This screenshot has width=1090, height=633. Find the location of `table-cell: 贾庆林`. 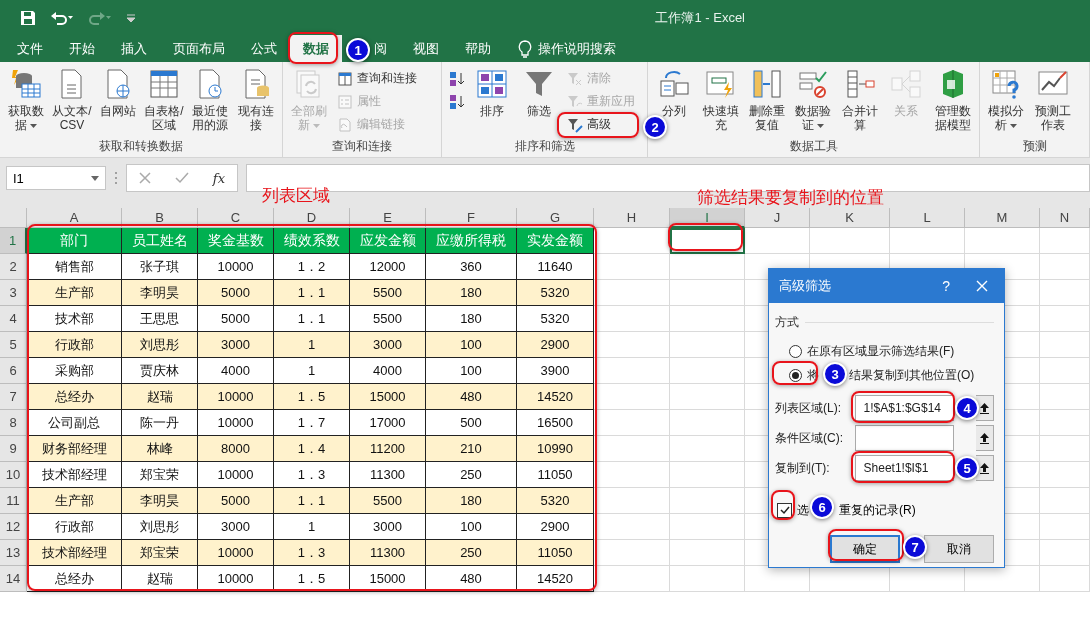

table-cell: 贾庆林 is located at coordinates (160, 371).